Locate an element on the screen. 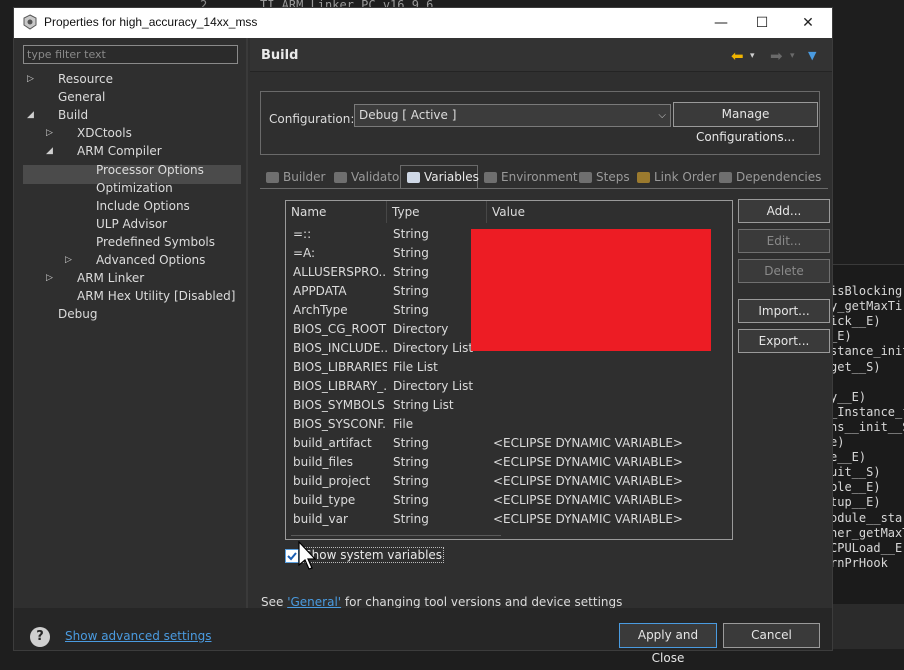 The height and width of the screenshot is (670, 904). window-title: Properties for high_accuracy_14xx_mss is located at coordinates (151, 22).